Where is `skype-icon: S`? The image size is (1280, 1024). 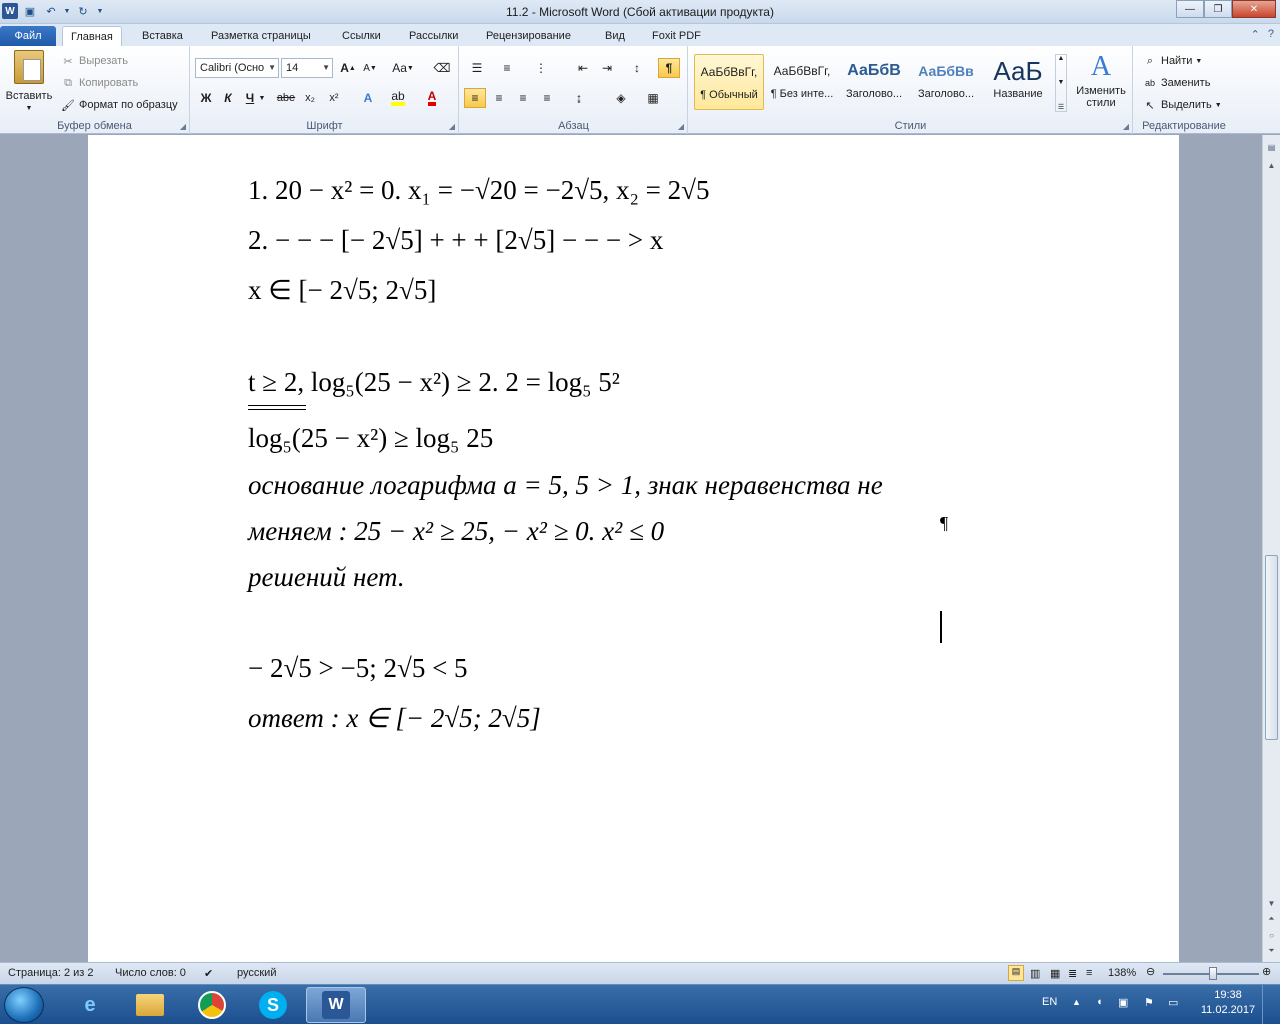
skype-icon: S is located at coordinates (273, 1005).